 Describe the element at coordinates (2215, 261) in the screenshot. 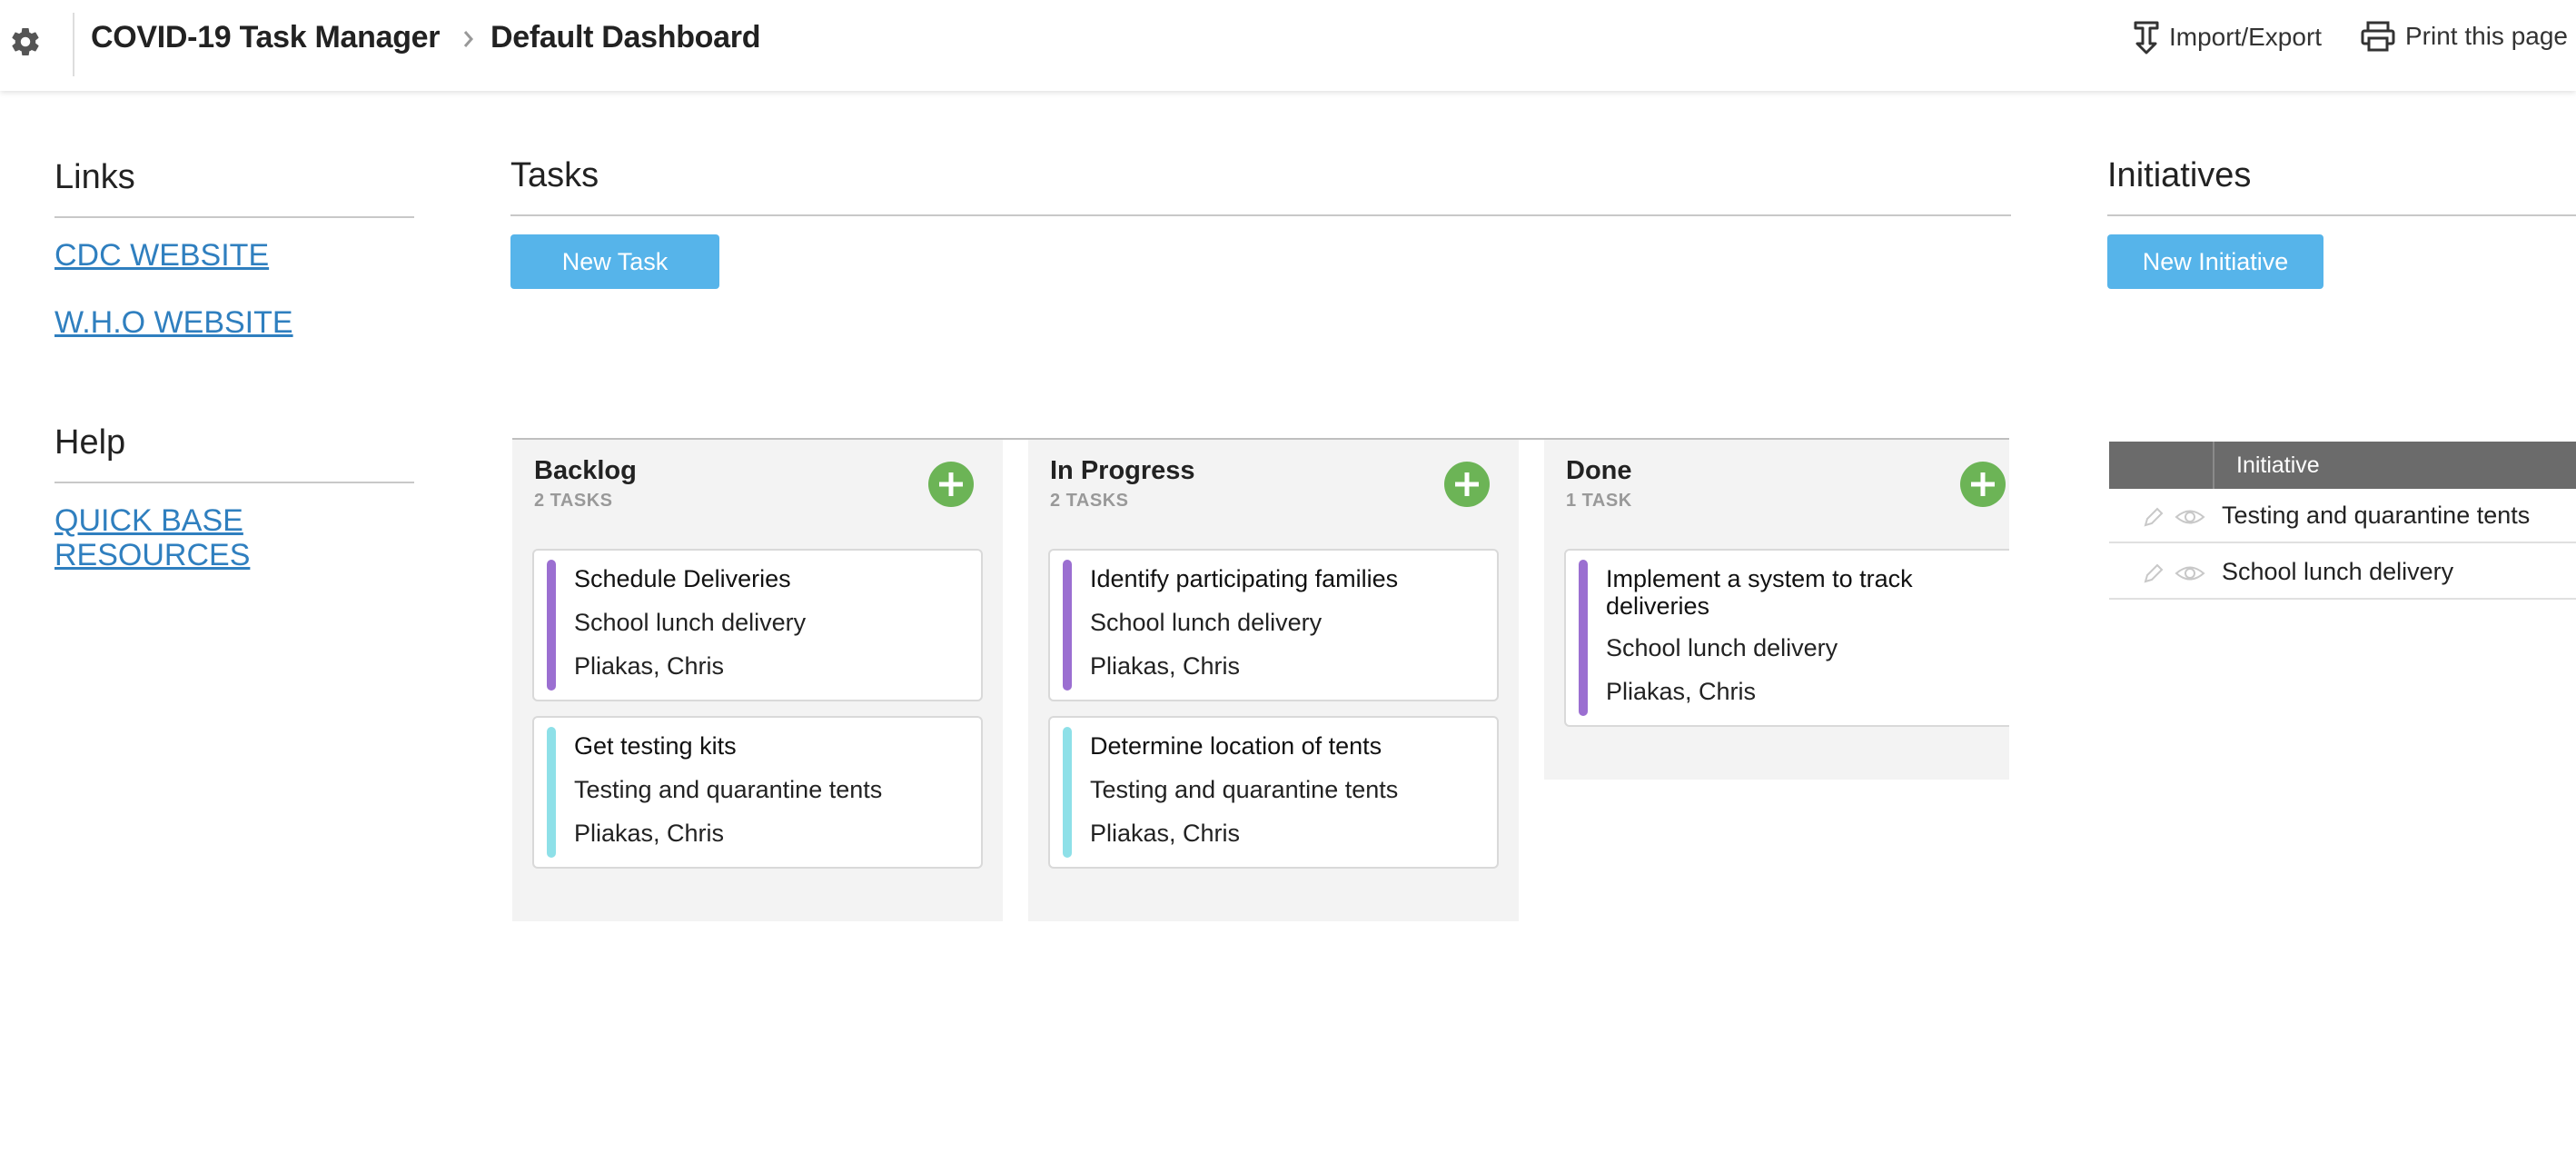

I see `new-initiative-button: New Initiative` at that location.